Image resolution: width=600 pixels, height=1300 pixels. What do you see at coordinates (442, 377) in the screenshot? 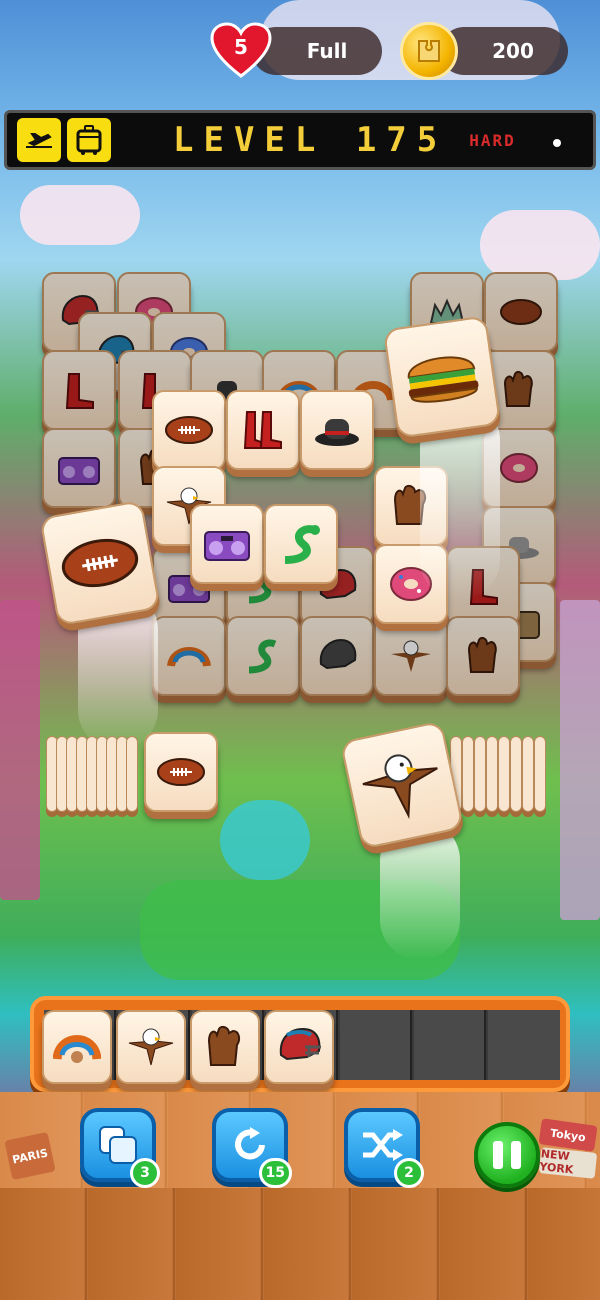
I see `tile-burger` at bounding box center [442, 377].